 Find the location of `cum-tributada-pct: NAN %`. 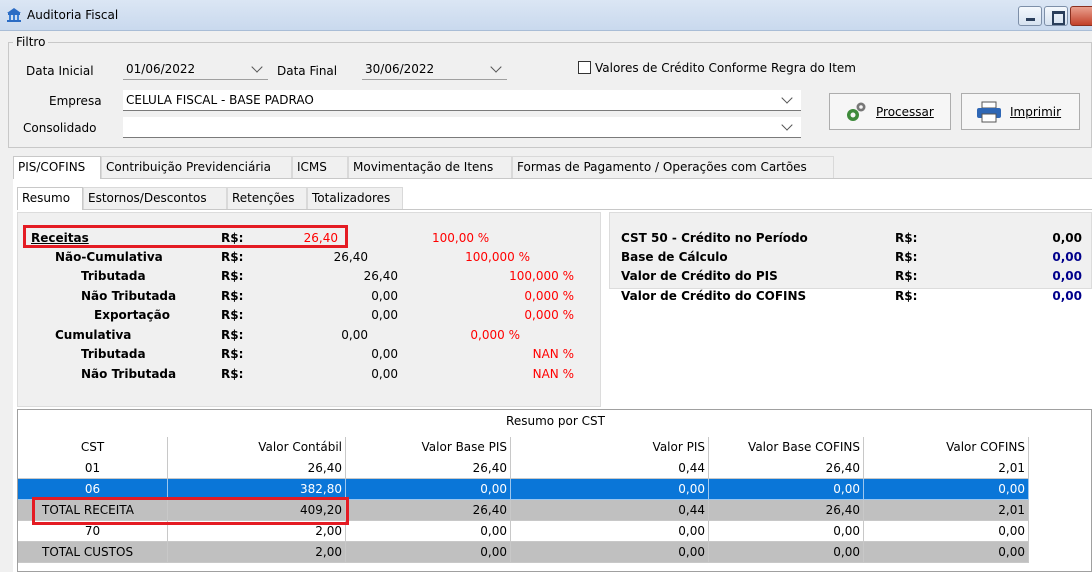

cum-tributada-pct: NAN % is located at coordinates (553, 354).